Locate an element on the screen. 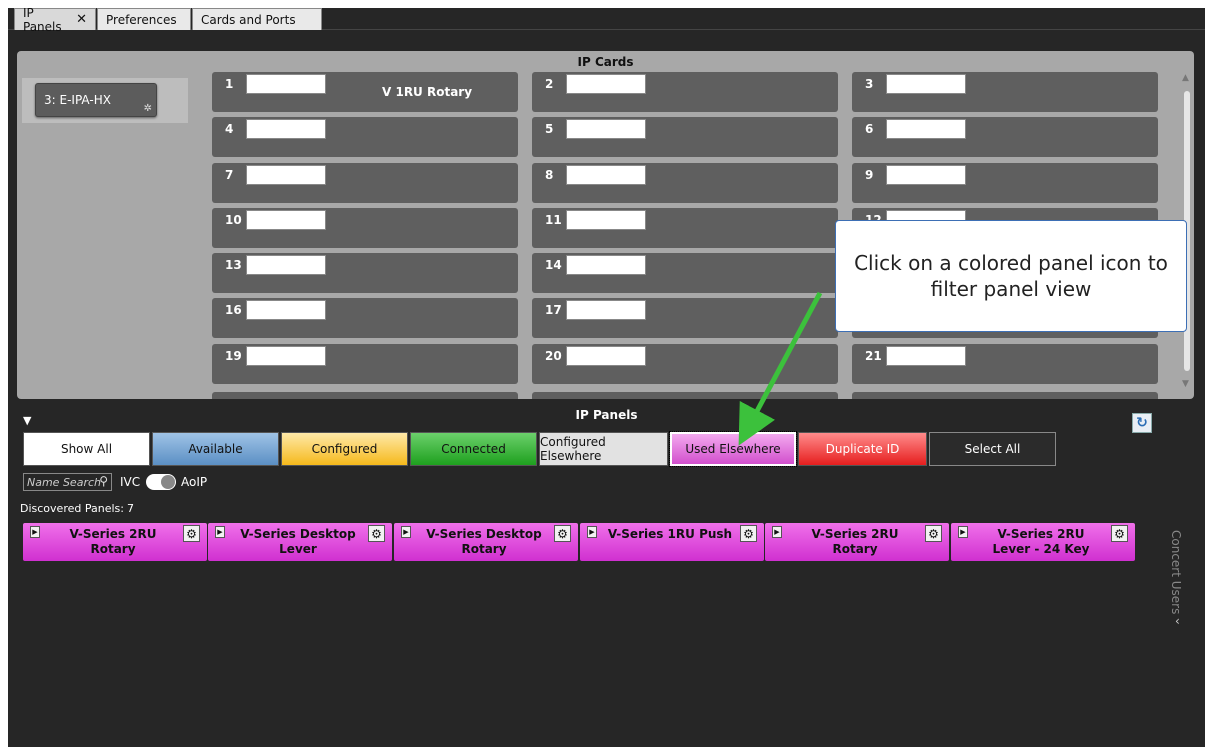 This screenshot has height=747, width=1205. filter-configured-elsewhere-button: Configured Elsewhere is located at coordinates (603, 449).